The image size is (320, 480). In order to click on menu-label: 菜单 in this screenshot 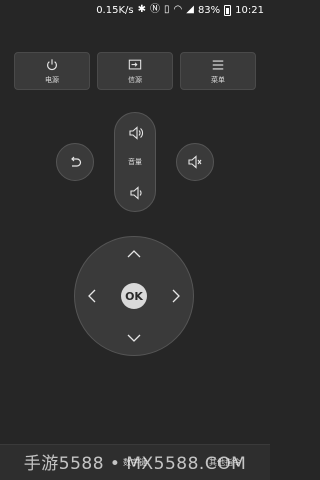, I will do `click(218, 79)`.